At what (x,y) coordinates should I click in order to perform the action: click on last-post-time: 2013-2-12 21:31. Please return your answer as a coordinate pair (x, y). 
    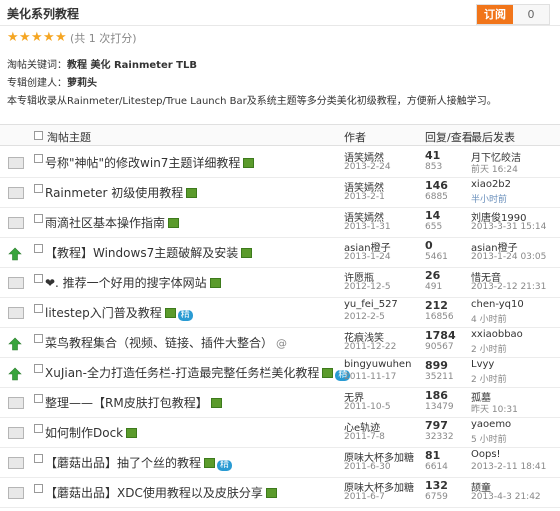
    Looking at the image, I should click on (508, 287).